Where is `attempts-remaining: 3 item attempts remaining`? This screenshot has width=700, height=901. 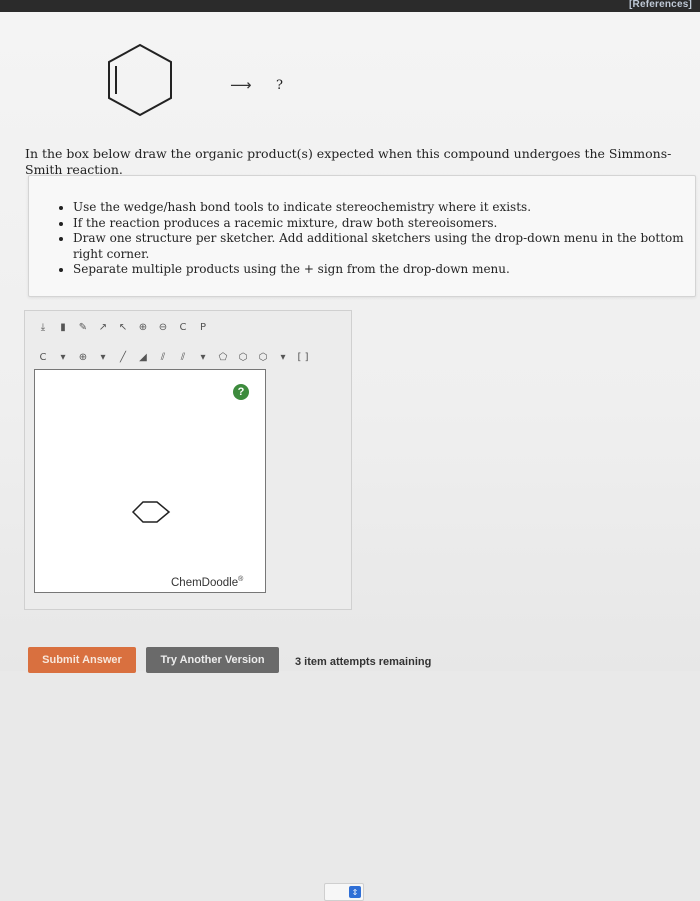
attempts-remaining: 3 item attempts remaining is located at coordinates (363, 662).